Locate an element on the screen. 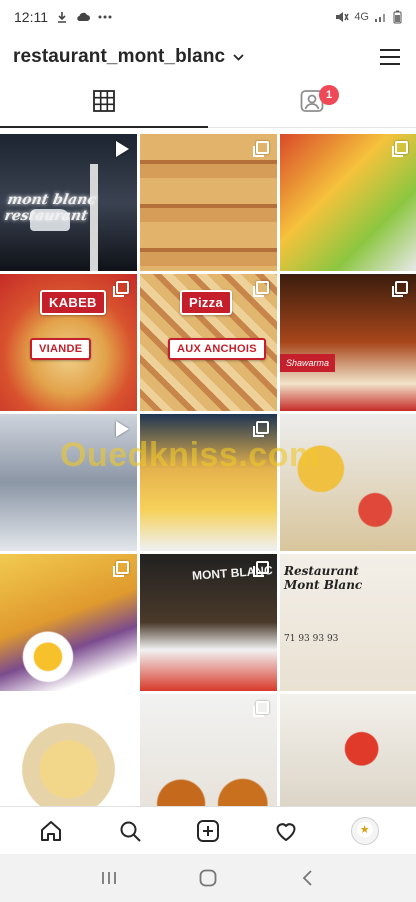 This screenshot has height=902, width=416. more-dots-icon is located at coordinates (105, 17).